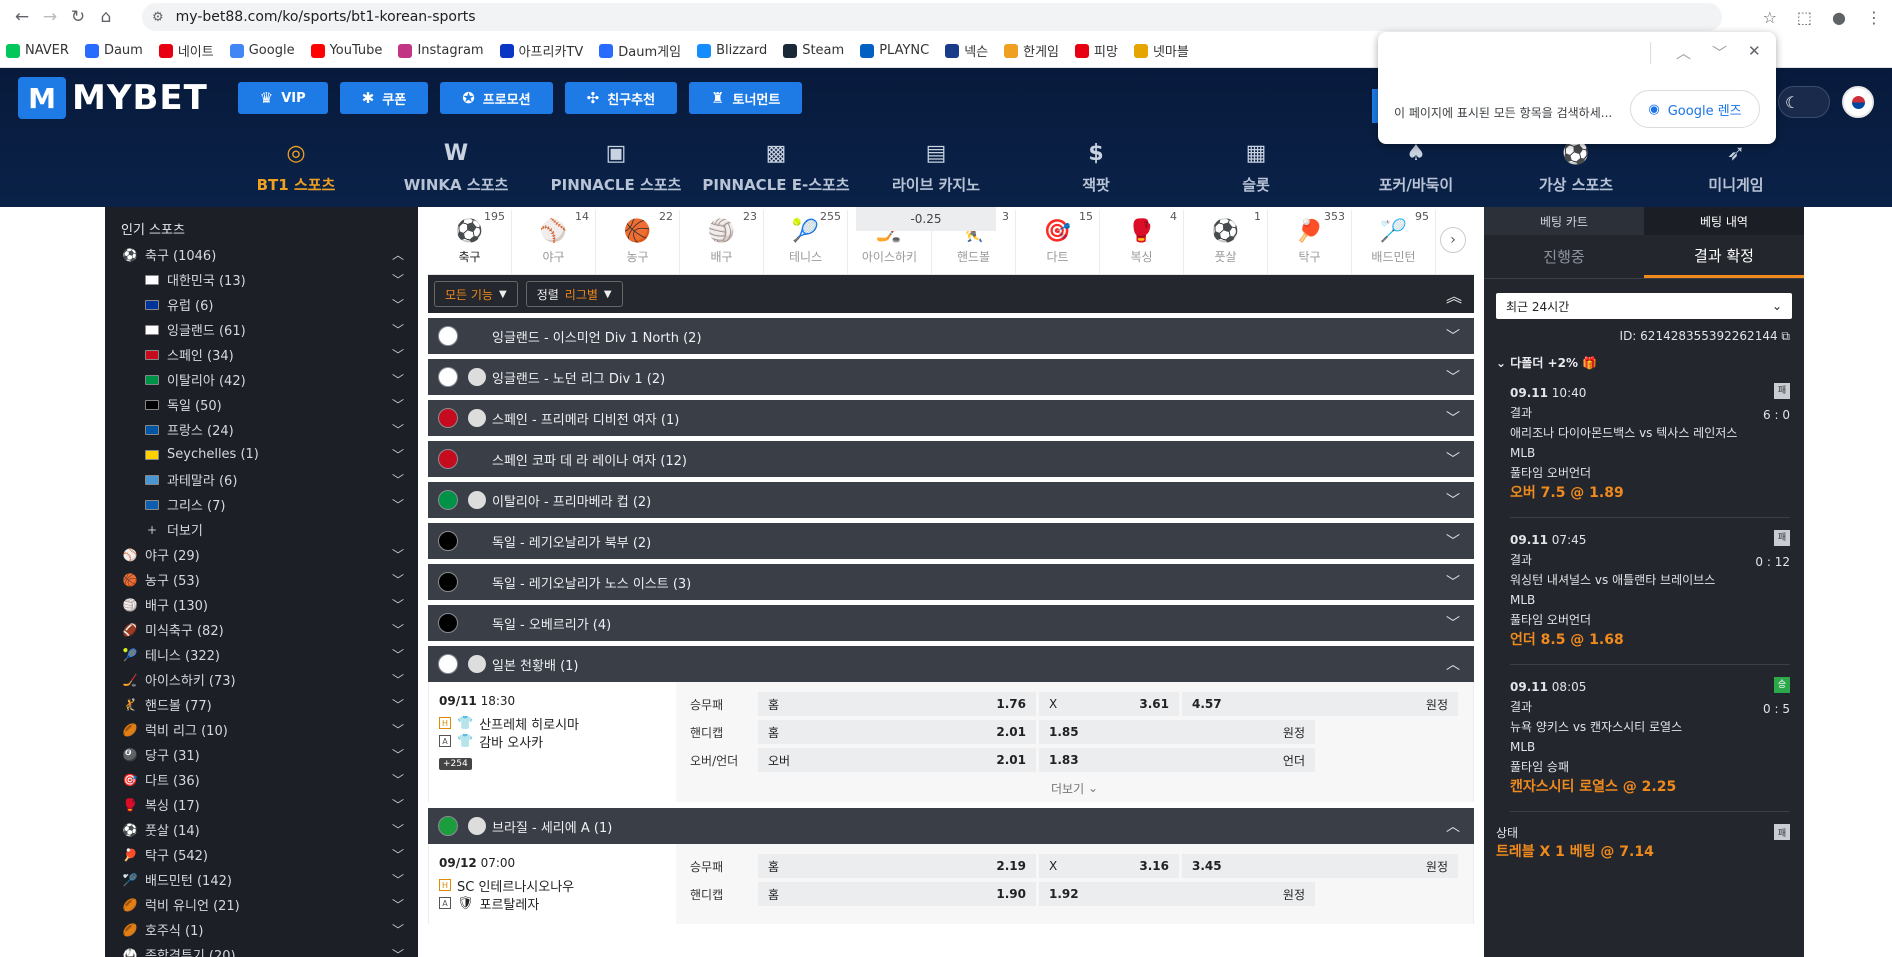 The width and height of the screenshot is (1892, 957). Describe the element at coordinates (732, 50) in the screenshot. I see `bookmark-item: Blizzard` at that location.